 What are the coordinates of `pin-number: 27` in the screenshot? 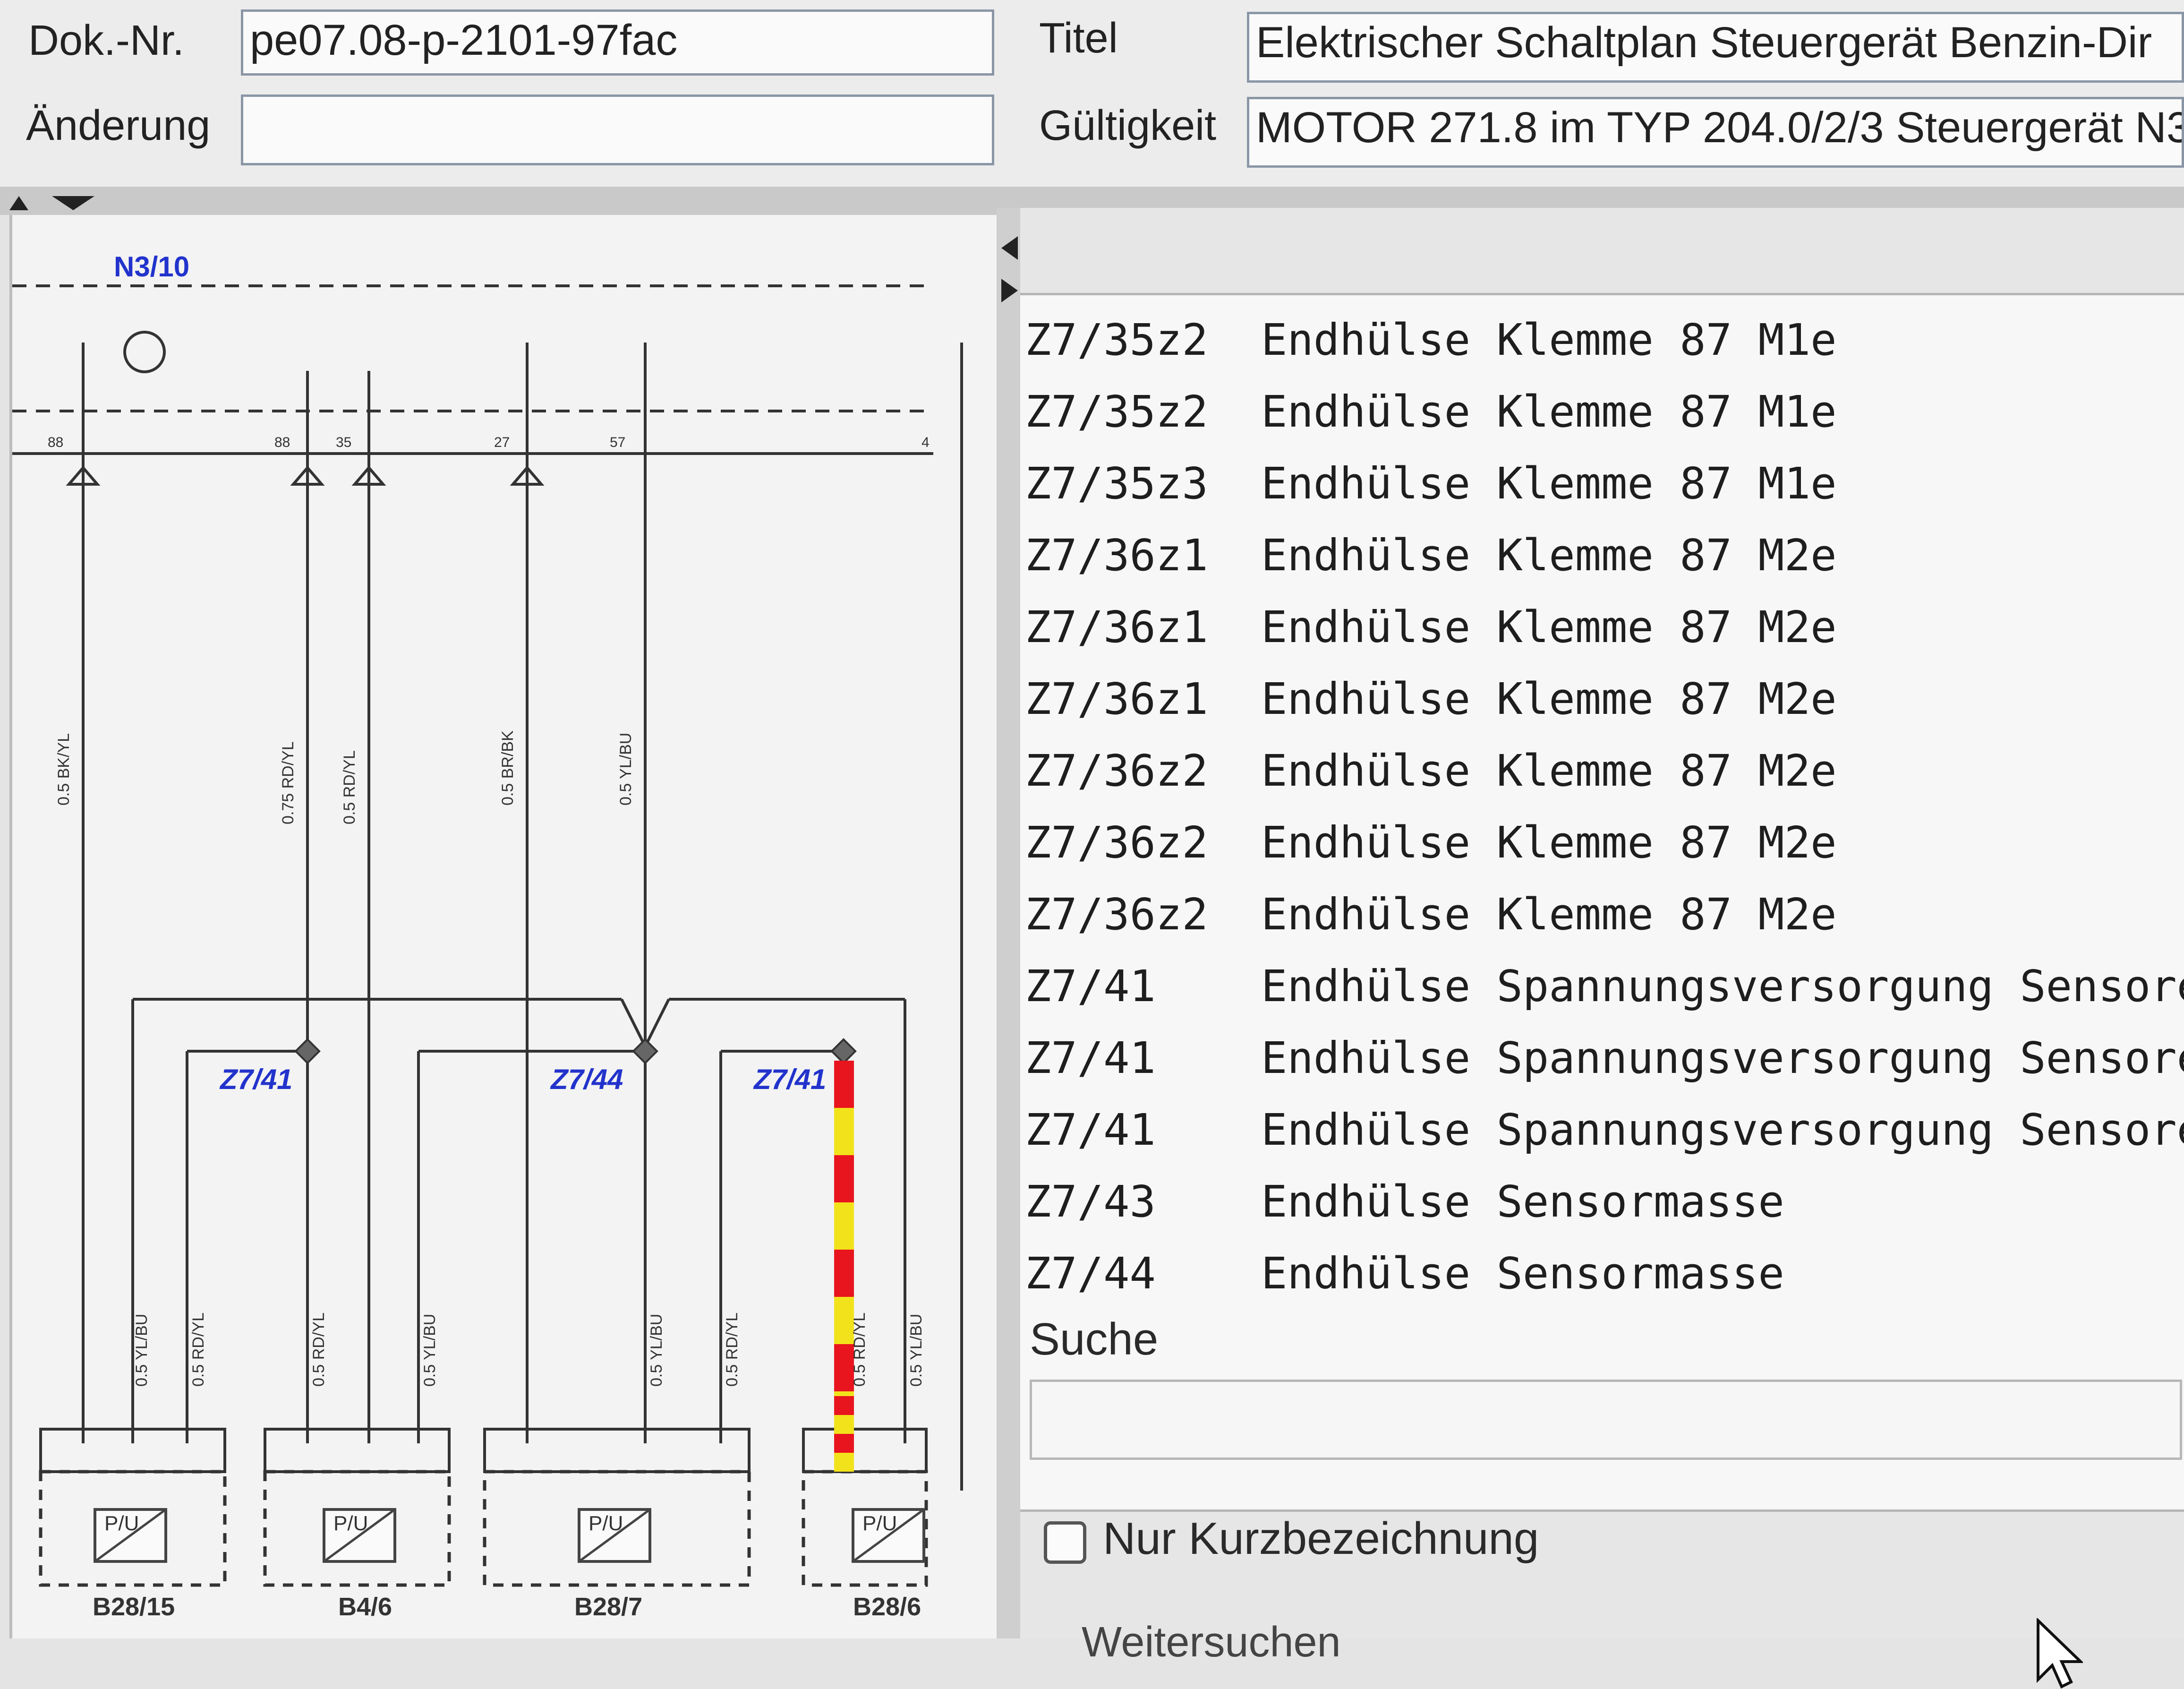 It's located at (502, 442).